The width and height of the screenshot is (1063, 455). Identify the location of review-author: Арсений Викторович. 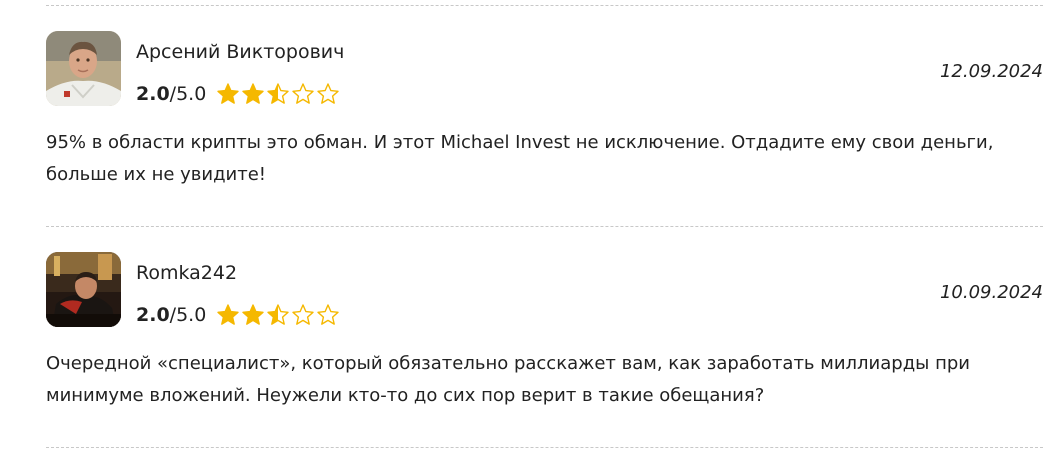
(240, 52).